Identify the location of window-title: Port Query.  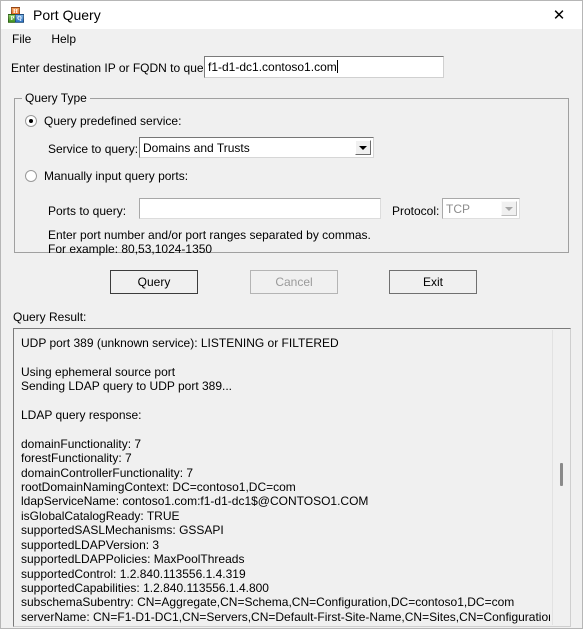
(67, 15).